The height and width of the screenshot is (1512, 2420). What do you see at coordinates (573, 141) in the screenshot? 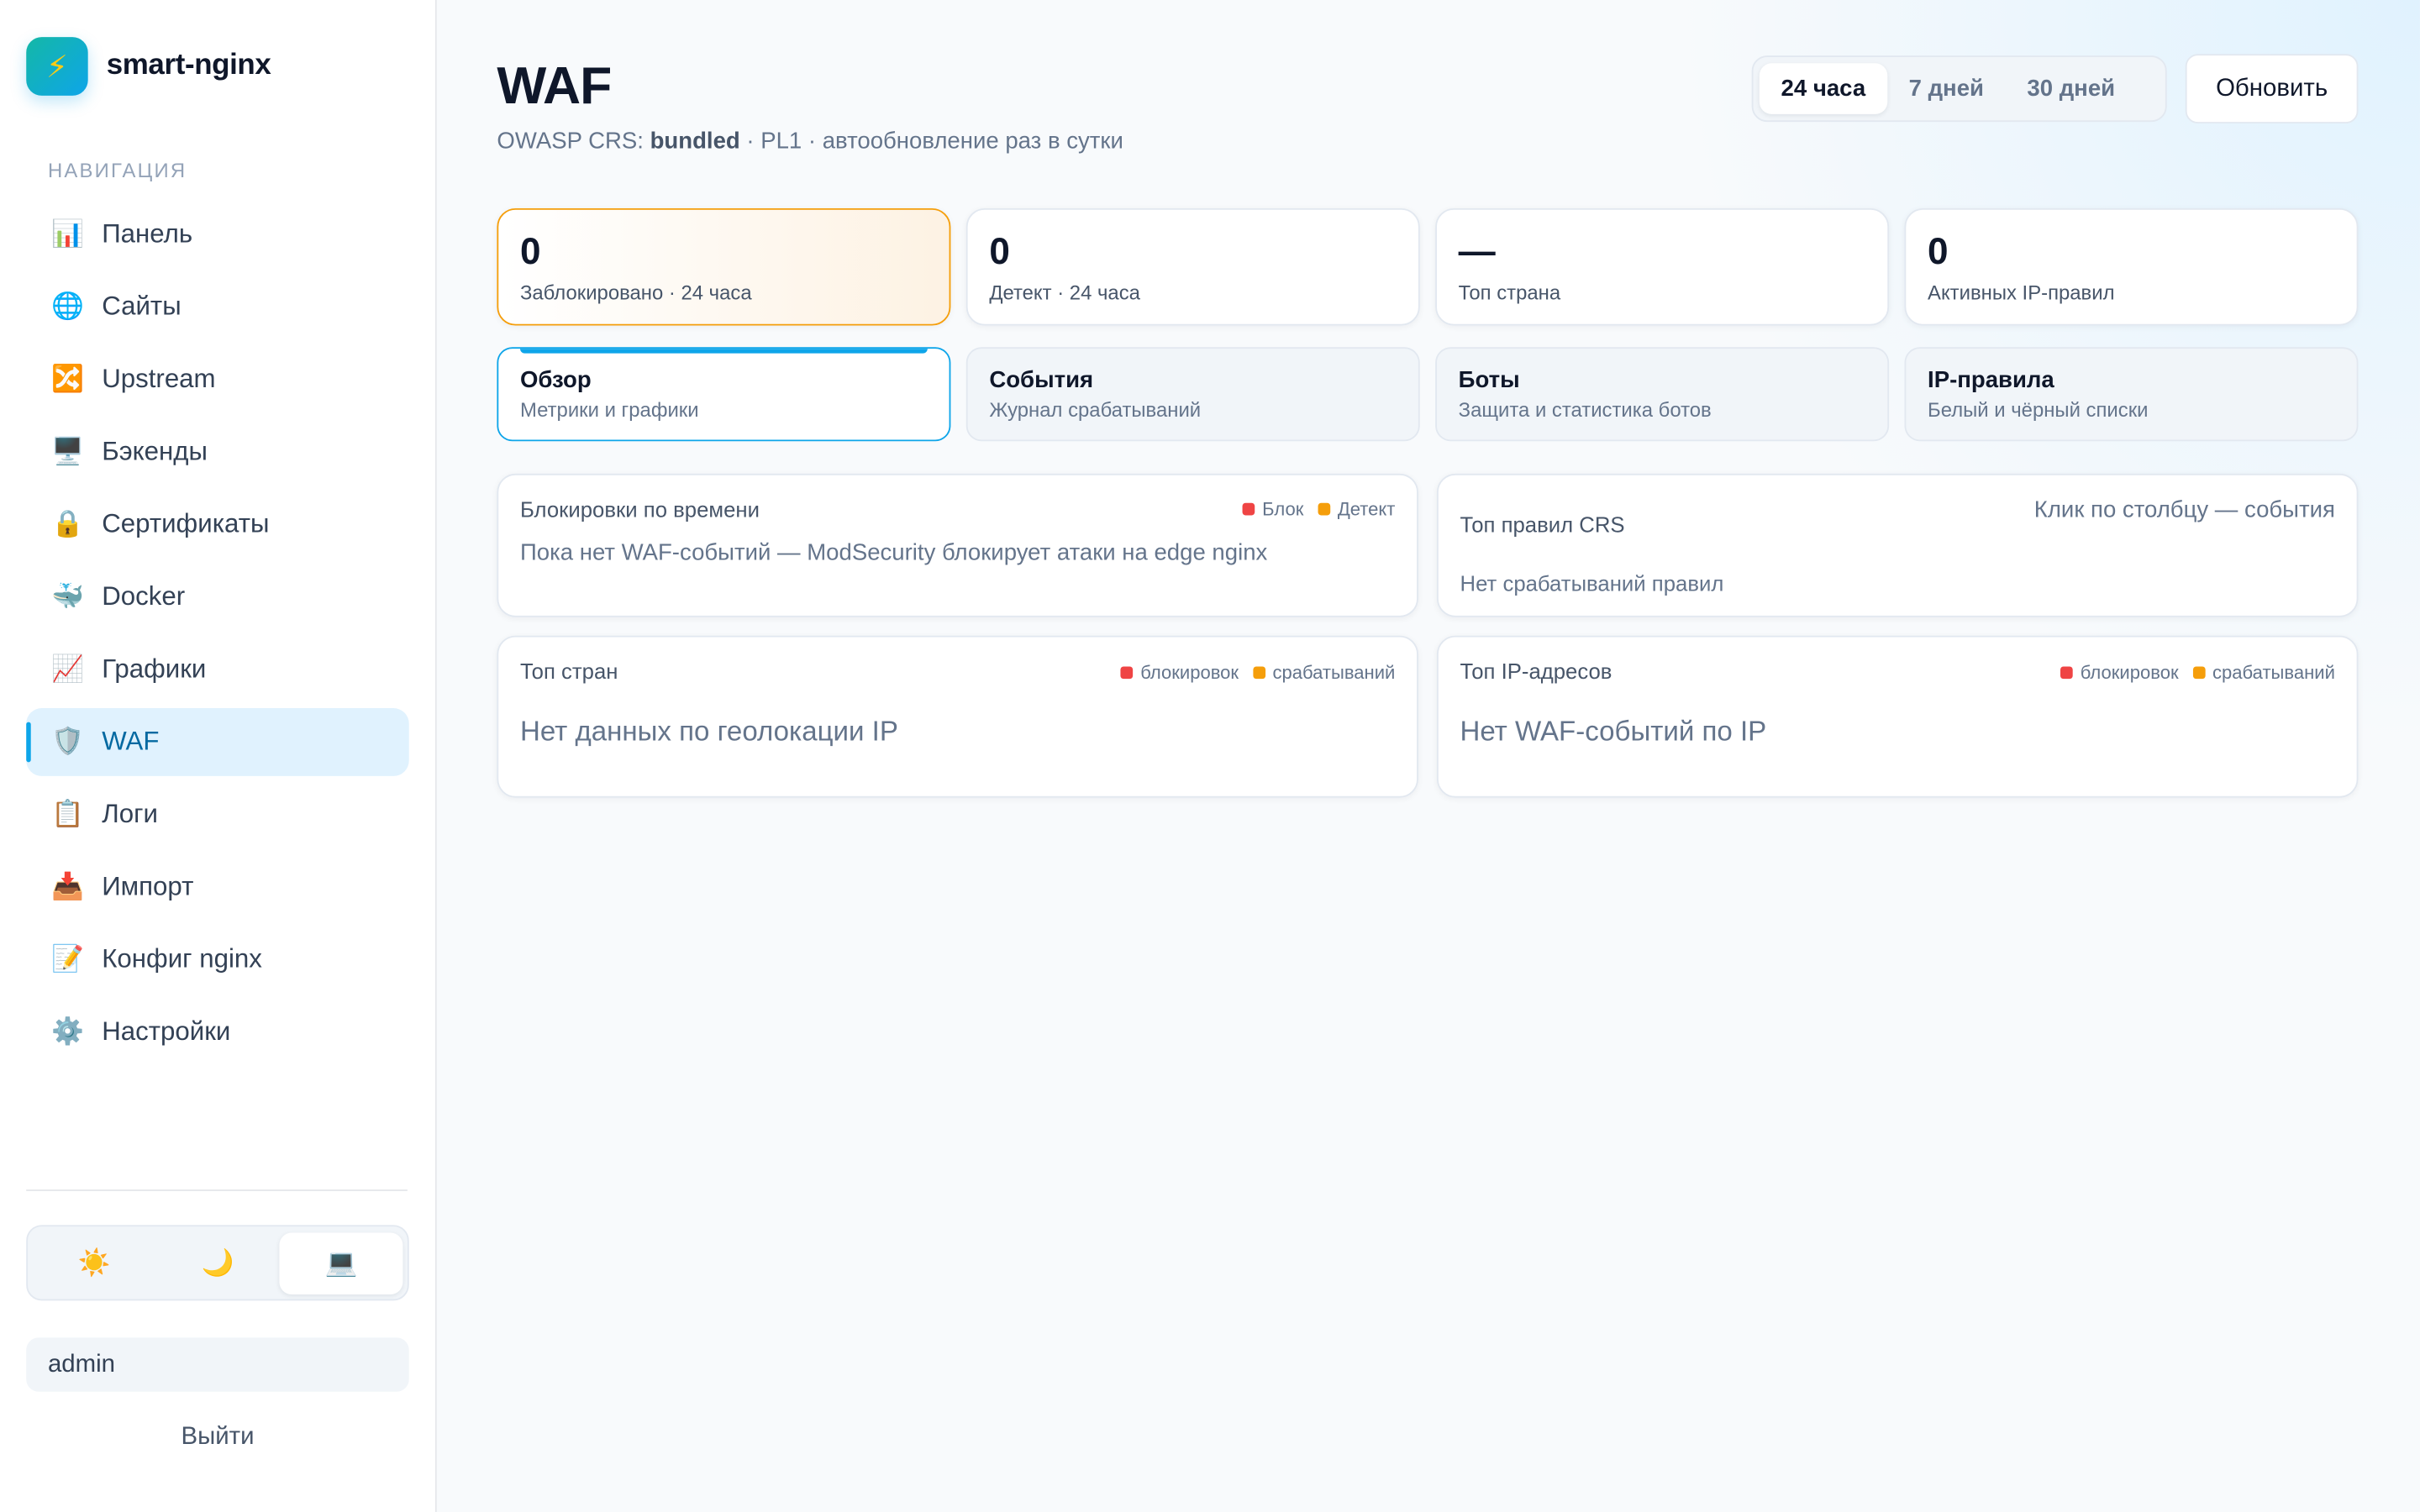
I see `subtitle-prefix: OWASP CRS:` at bounding box center [573, 141].